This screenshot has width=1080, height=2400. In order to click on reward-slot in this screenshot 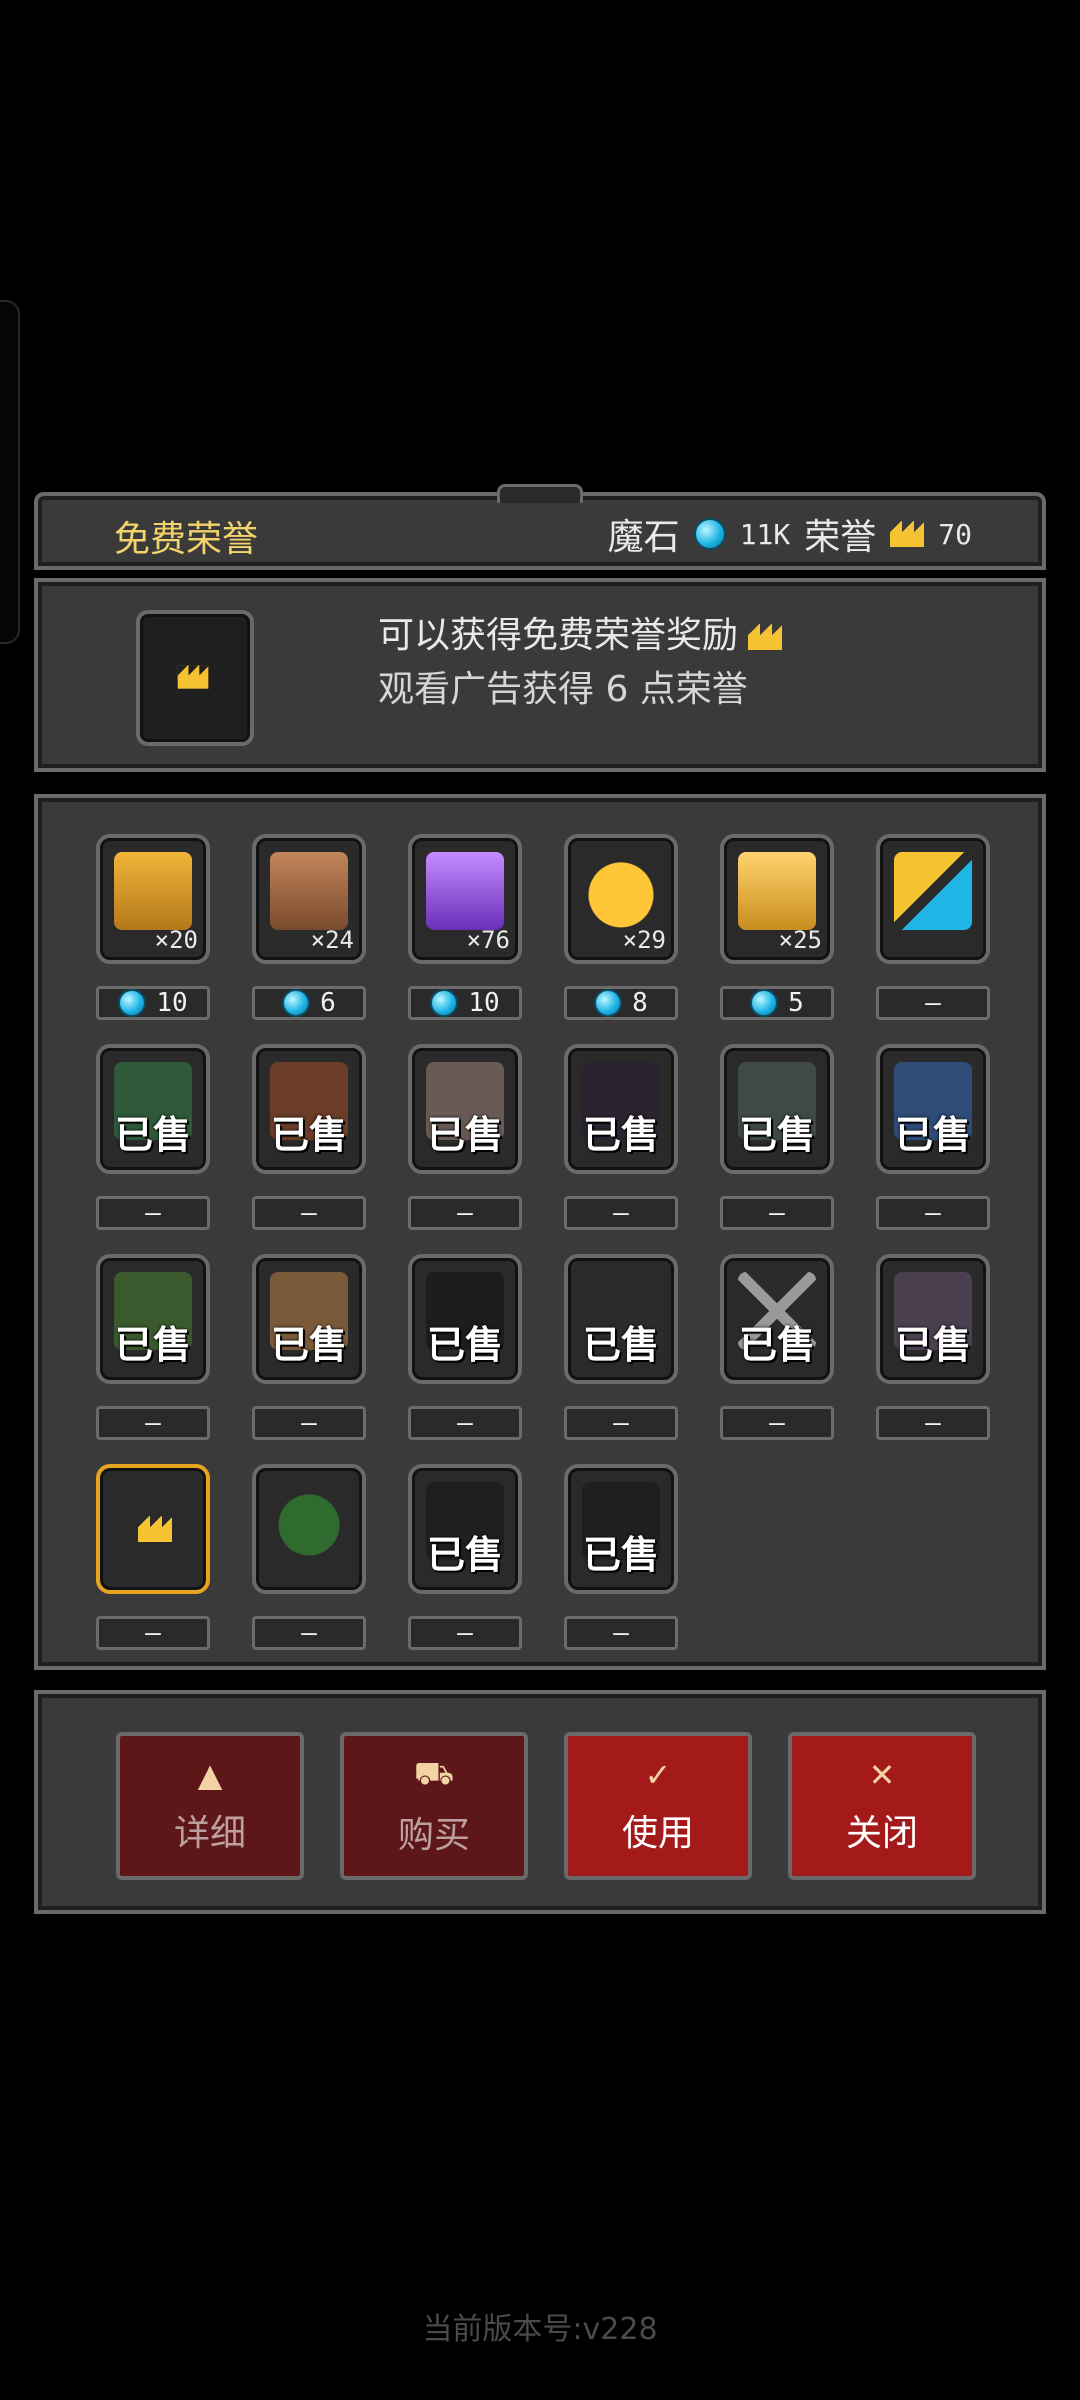, I will do `click(195, 678)`.